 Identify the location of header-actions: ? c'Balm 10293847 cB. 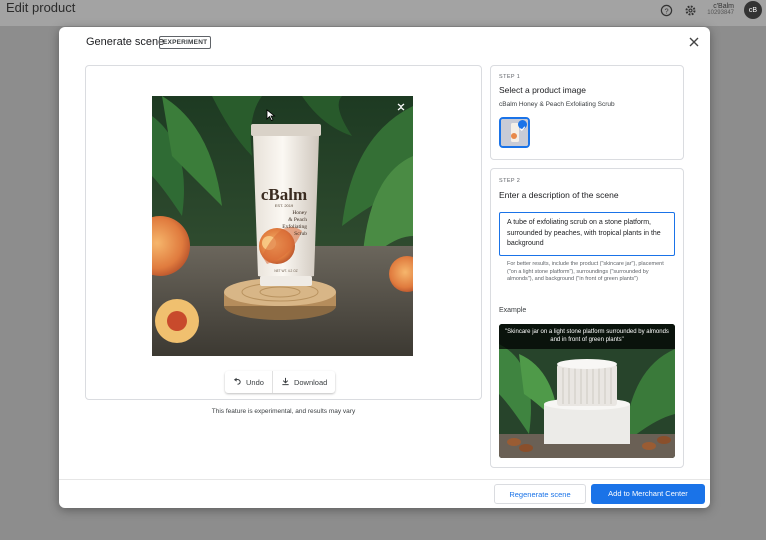
(710, 10).